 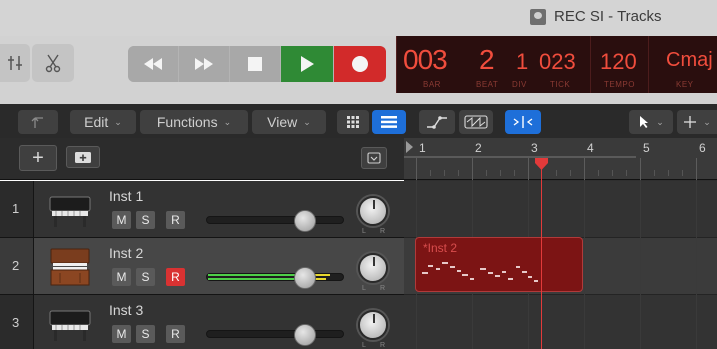 I want to click on automation-button, so click(x=437, y=122).